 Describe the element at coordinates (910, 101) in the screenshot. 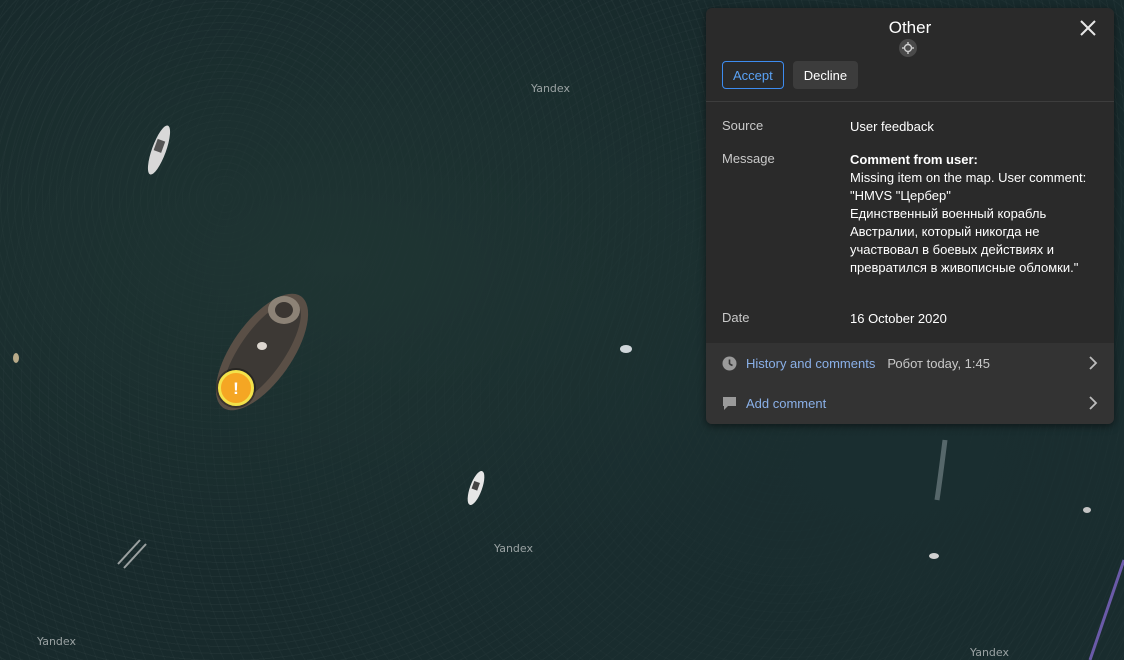

I see `divider` at that location.